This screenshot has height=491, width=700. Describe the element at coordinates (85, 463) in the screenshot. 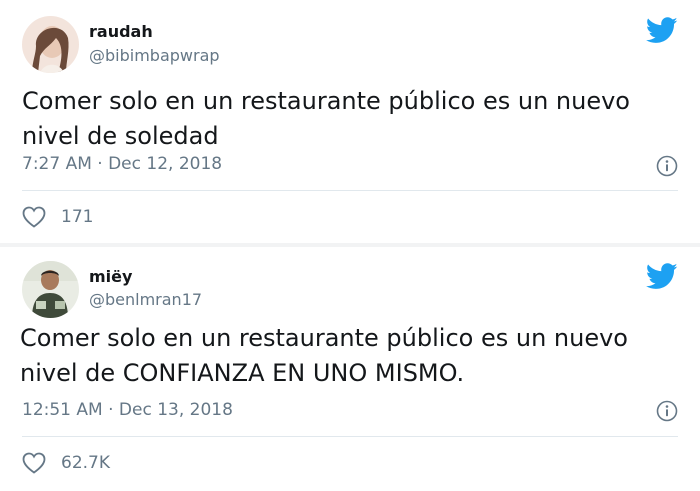

I see `like-count: 62.7K` at that location.